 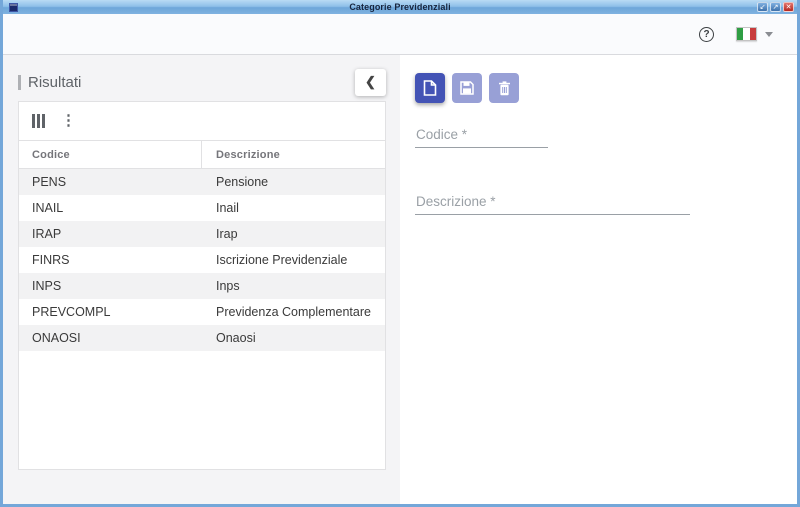 I want to click on help-icon: ?, so click(x=706, y=34).